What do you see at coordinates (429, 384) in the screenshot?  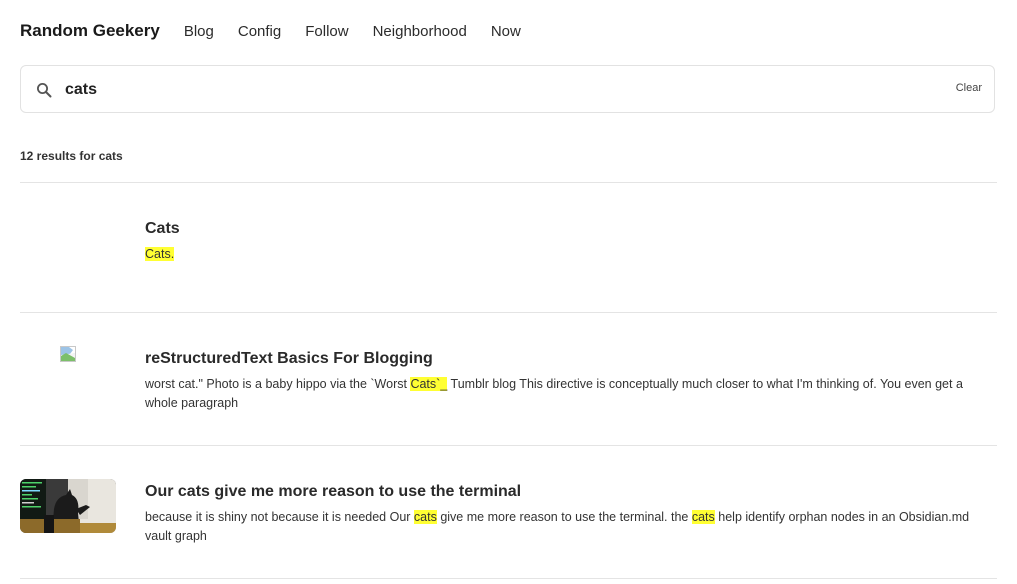 I see `search-highlight: Cats`_` at bounding box center [429, 384].